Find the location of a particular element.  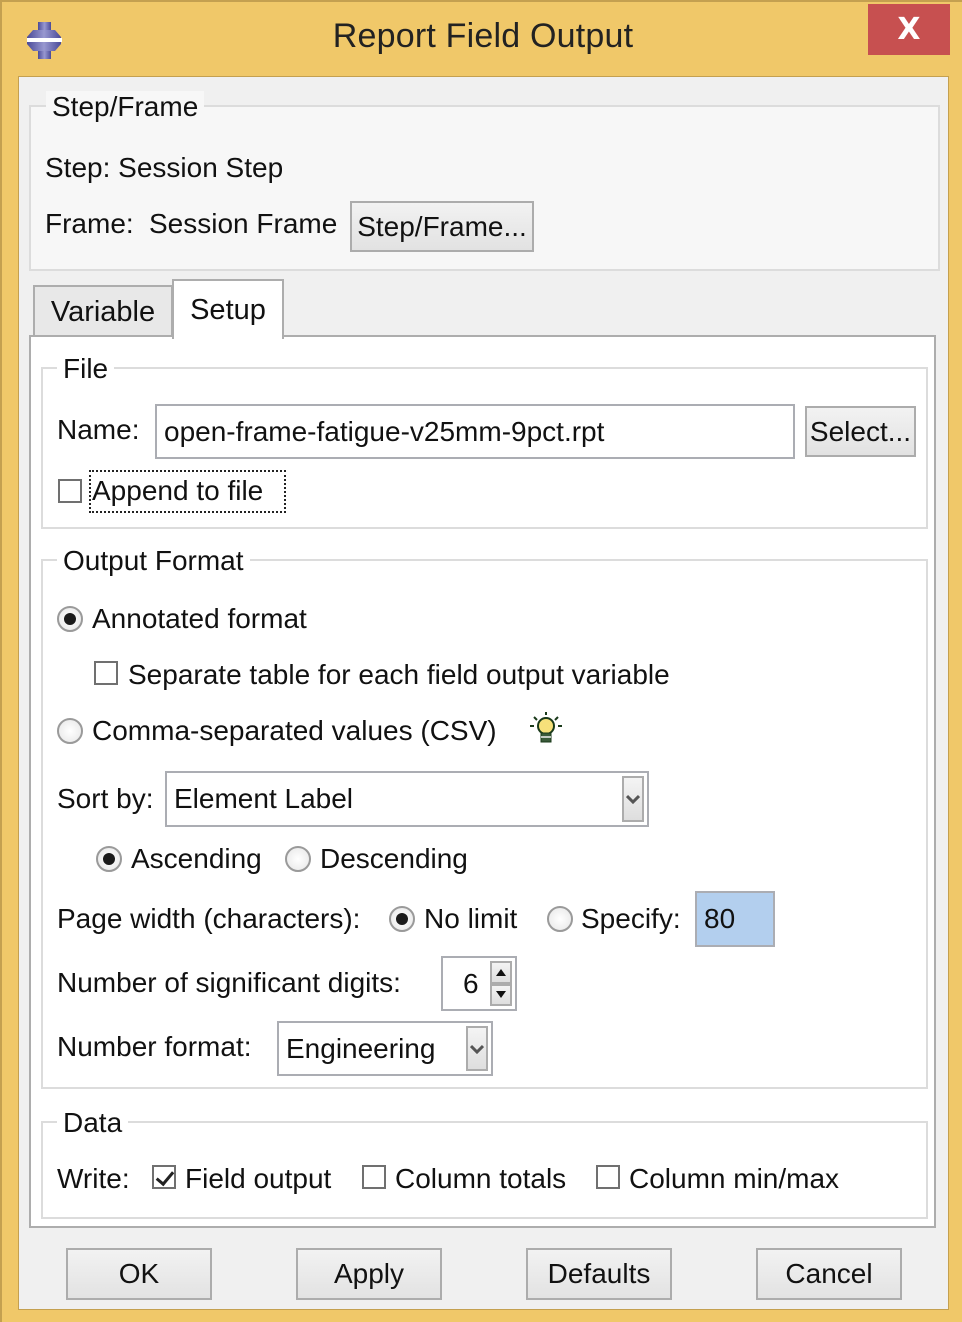

triangle-up-icon is located at coordinates (501, 972).